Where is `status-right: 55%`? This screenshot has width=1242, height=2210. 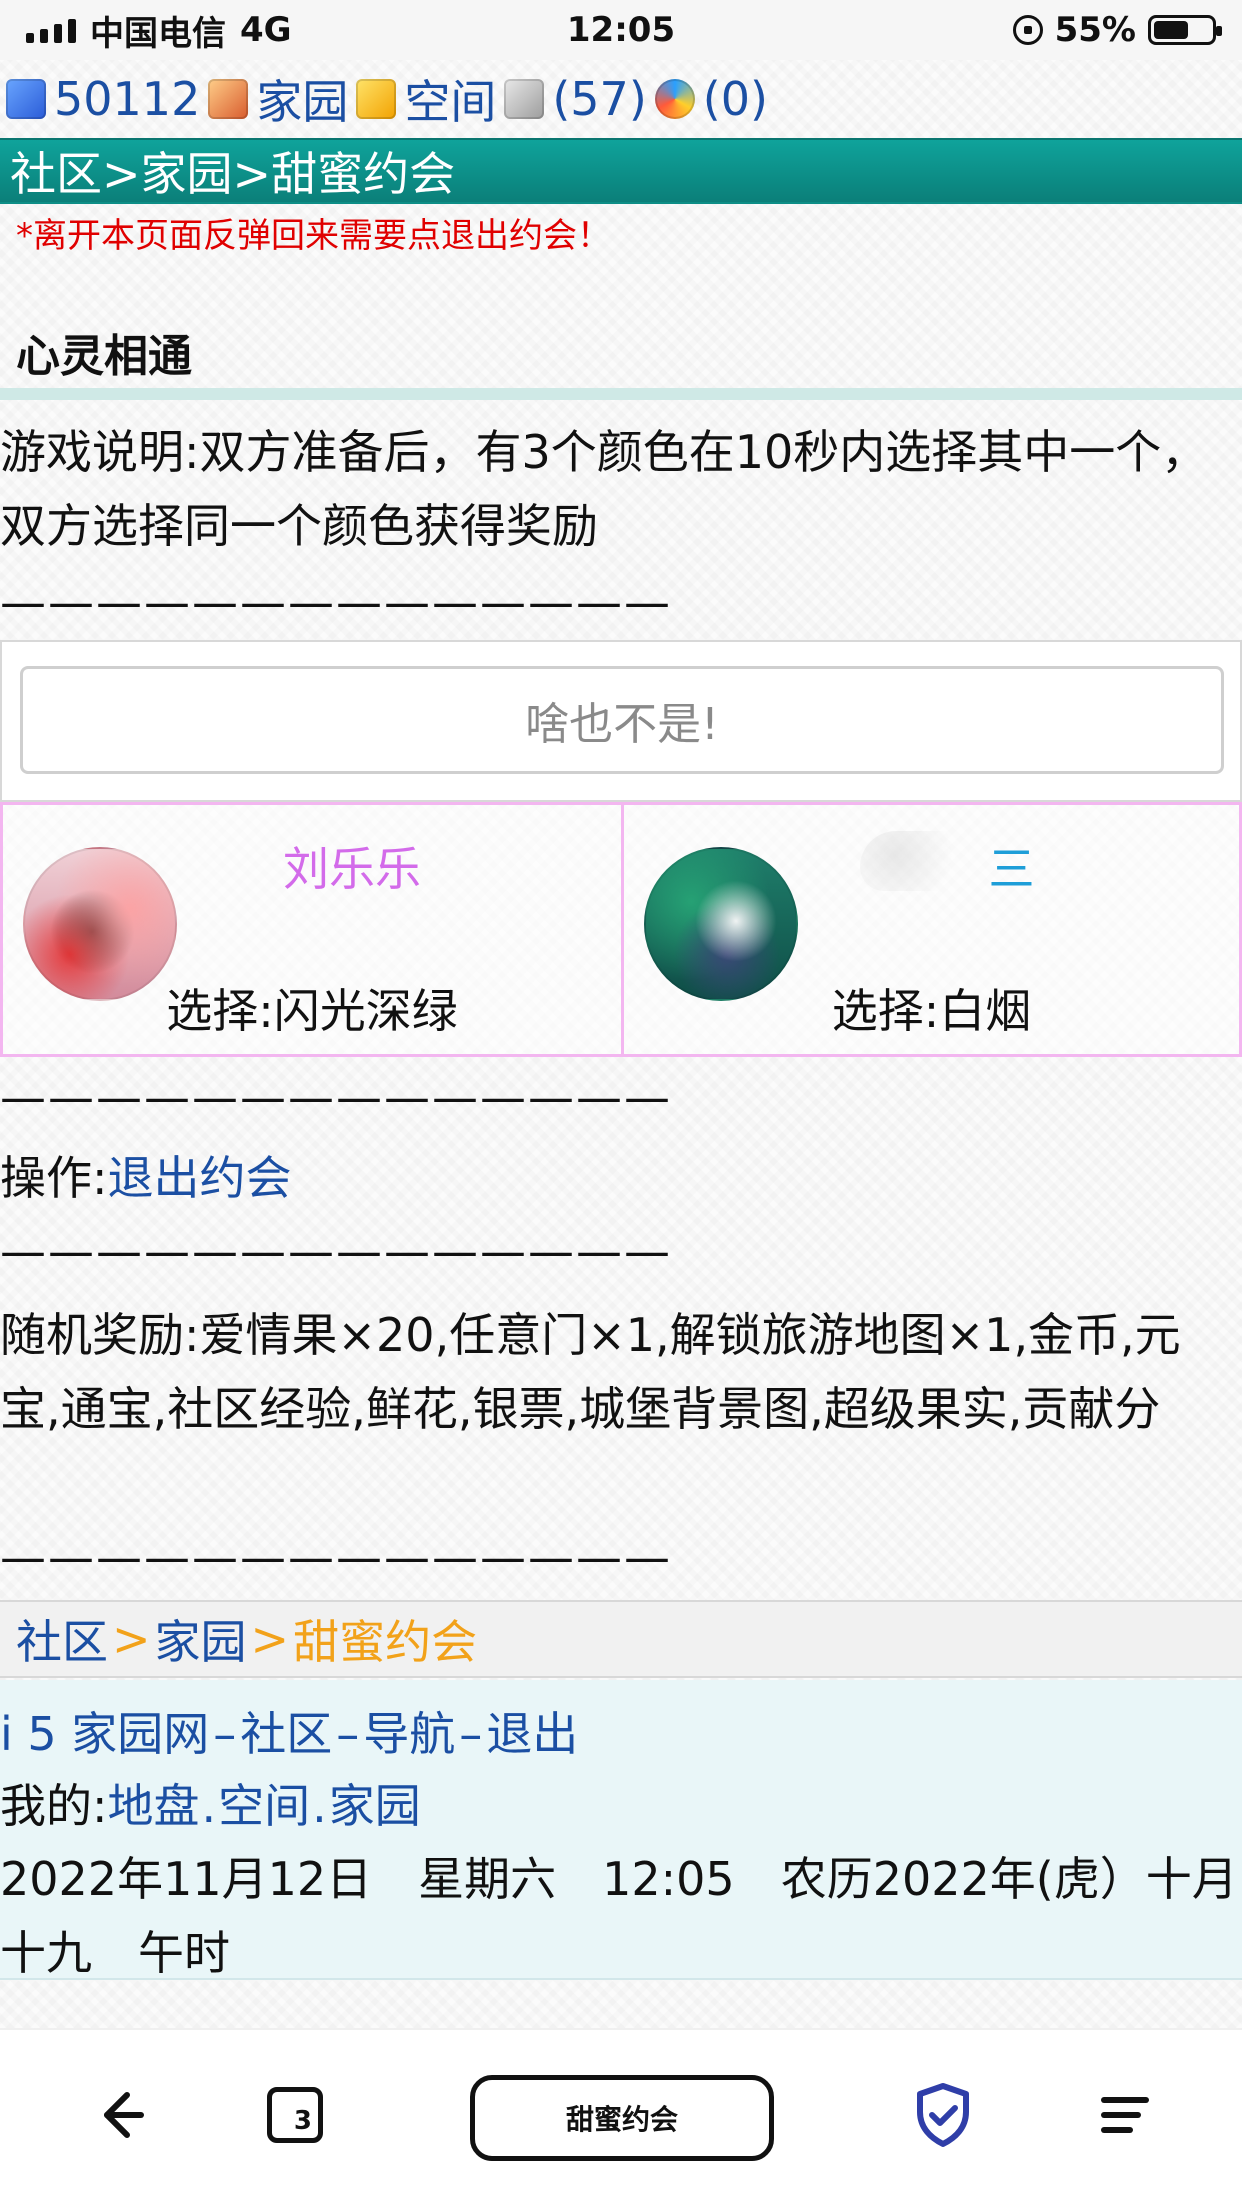 status-right: 55% is located at coordinates (1117, 30).